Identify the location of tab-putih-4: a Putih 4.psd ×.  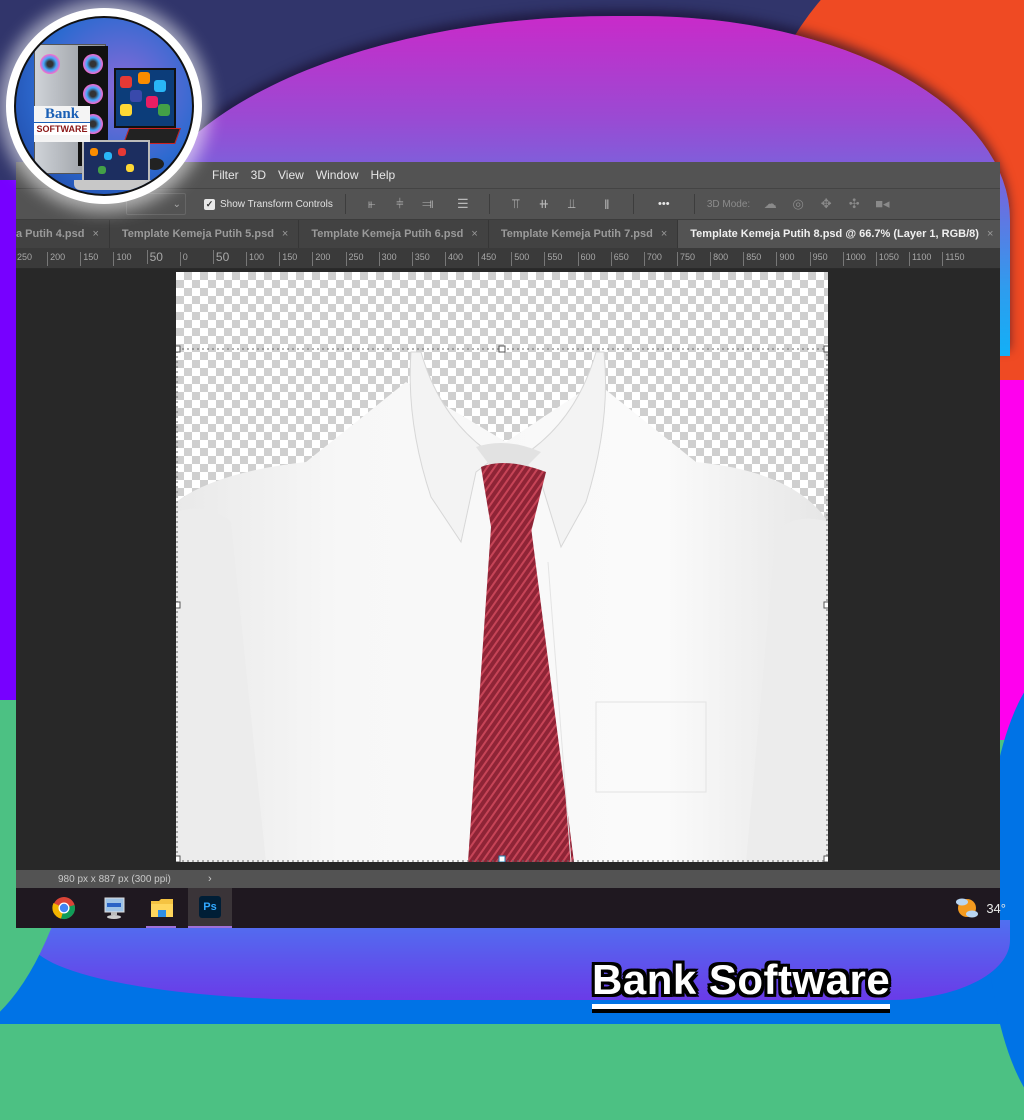
(63, 234).